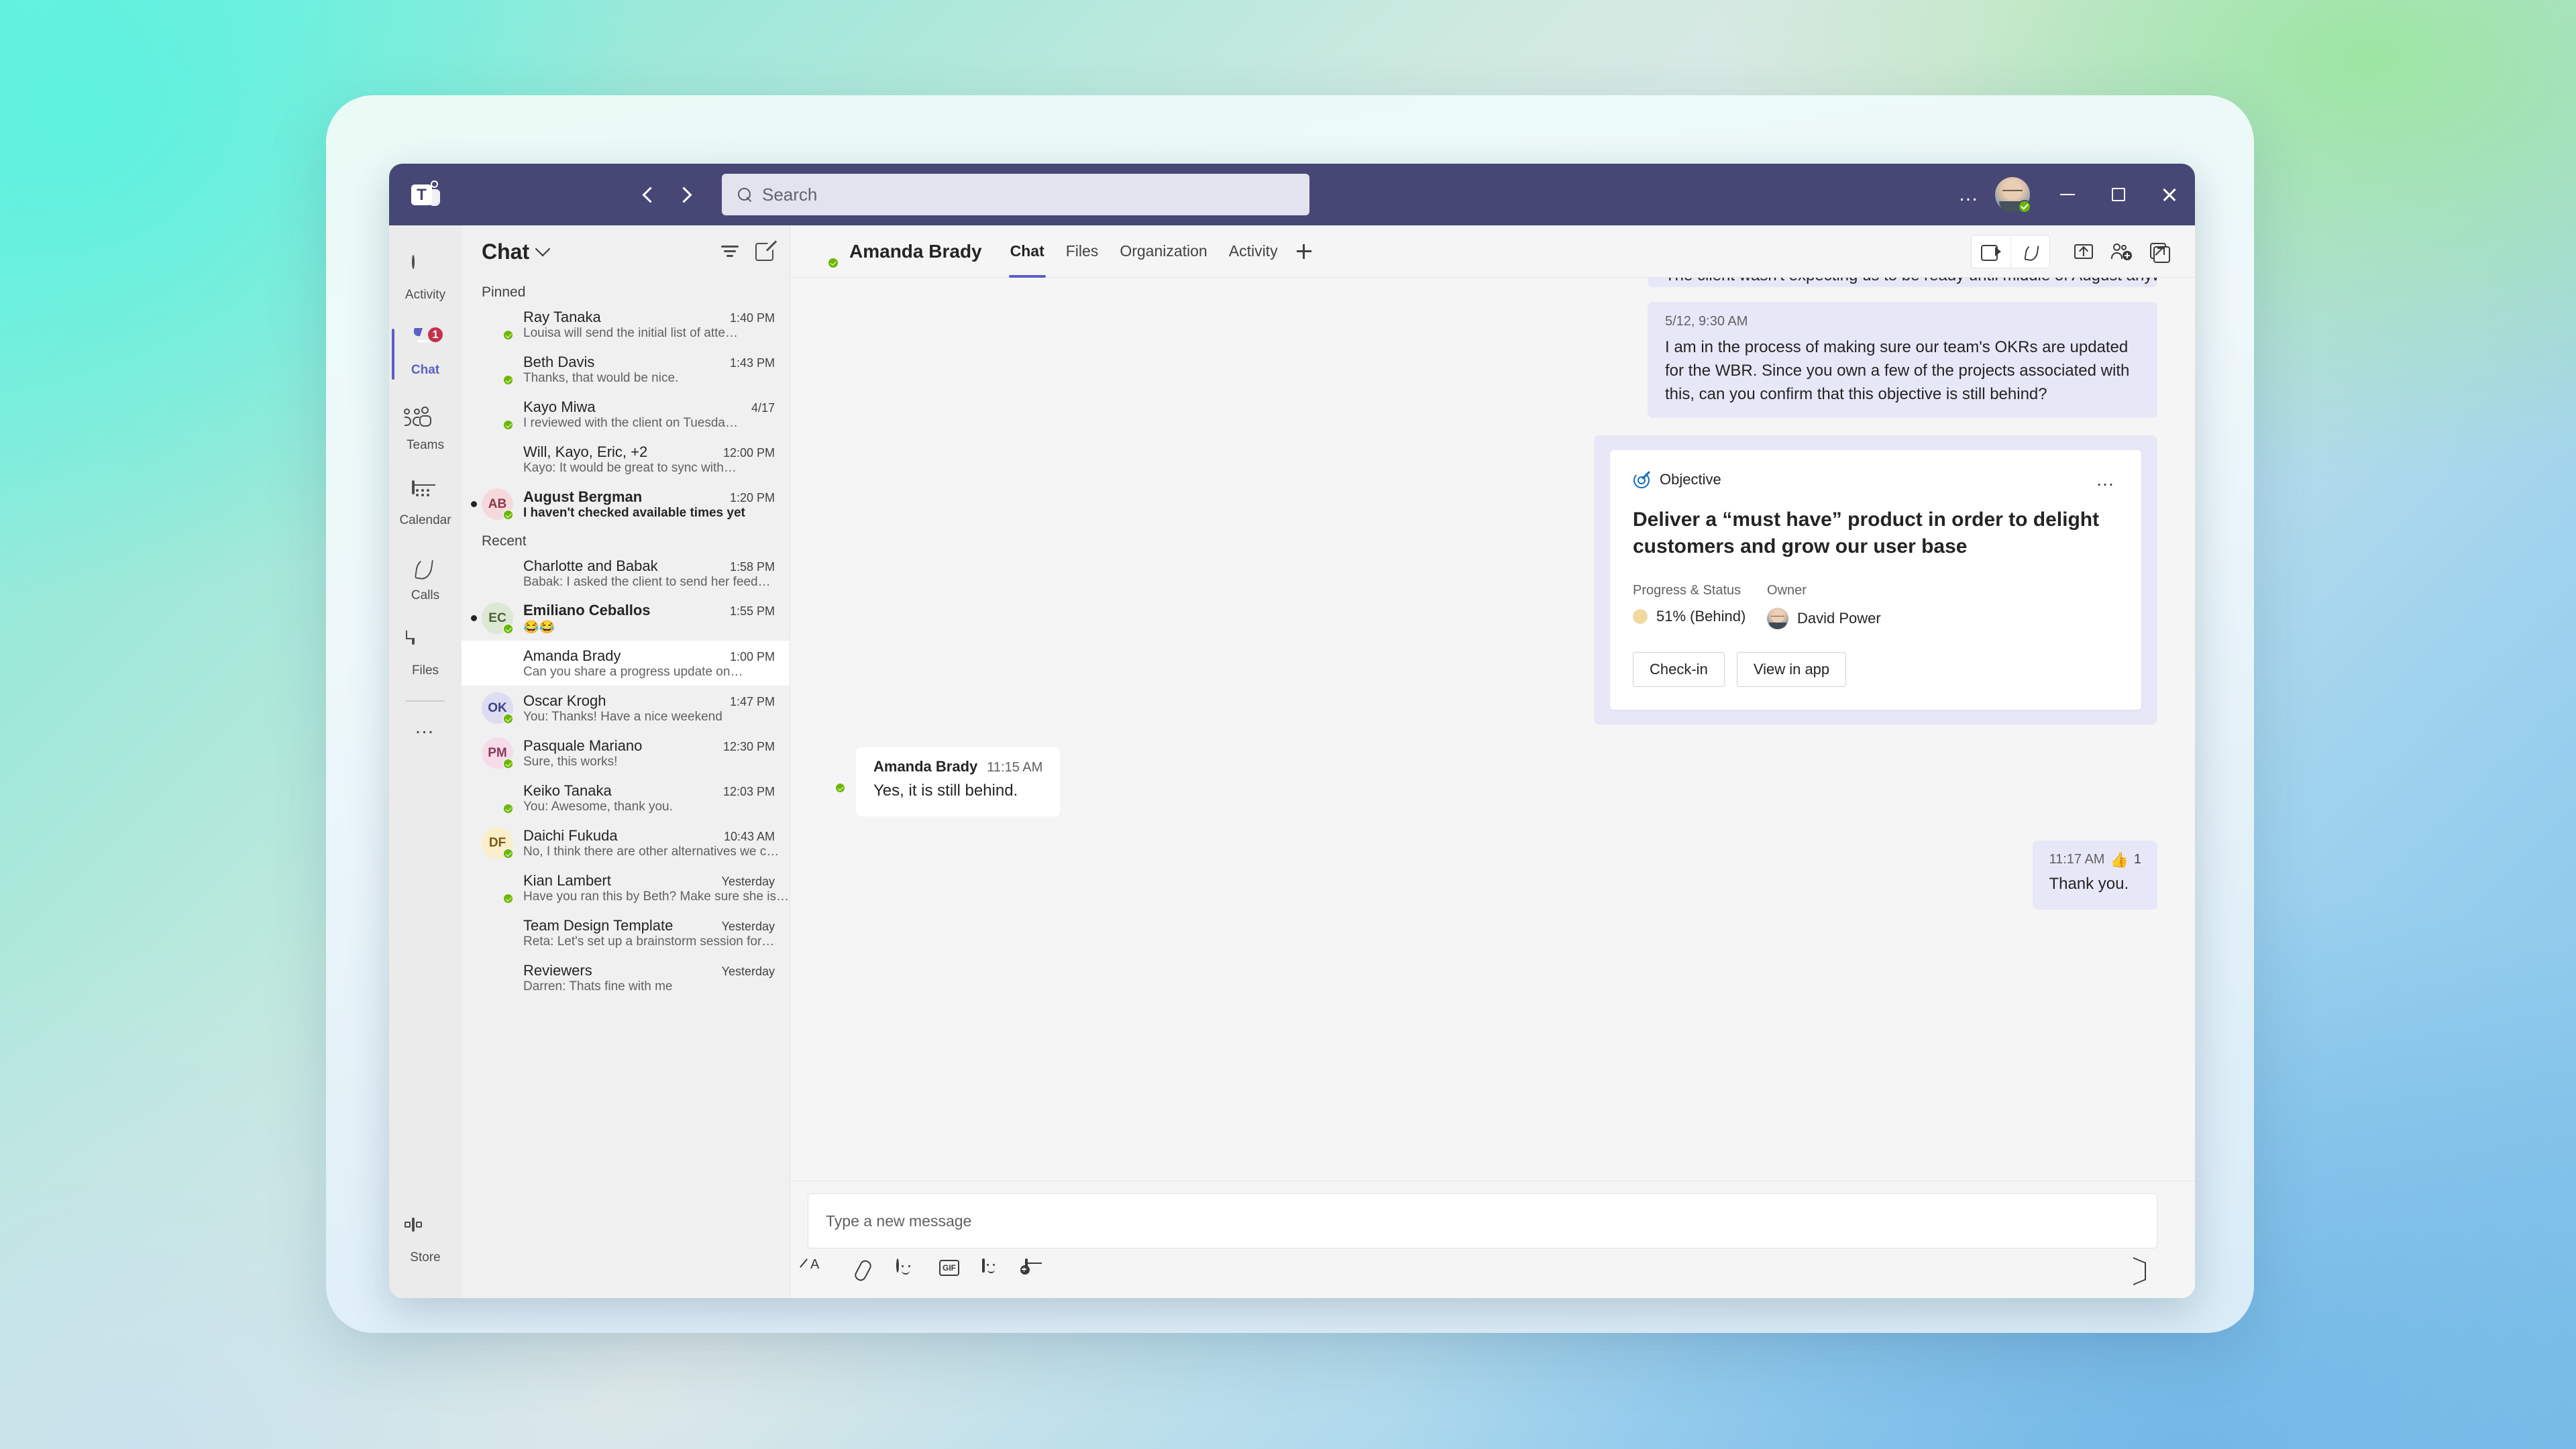 The image size is (2576, 1449). Describe the element at coordinates (2121, 251) in the screenshot. I see `add-people-button` at that location.